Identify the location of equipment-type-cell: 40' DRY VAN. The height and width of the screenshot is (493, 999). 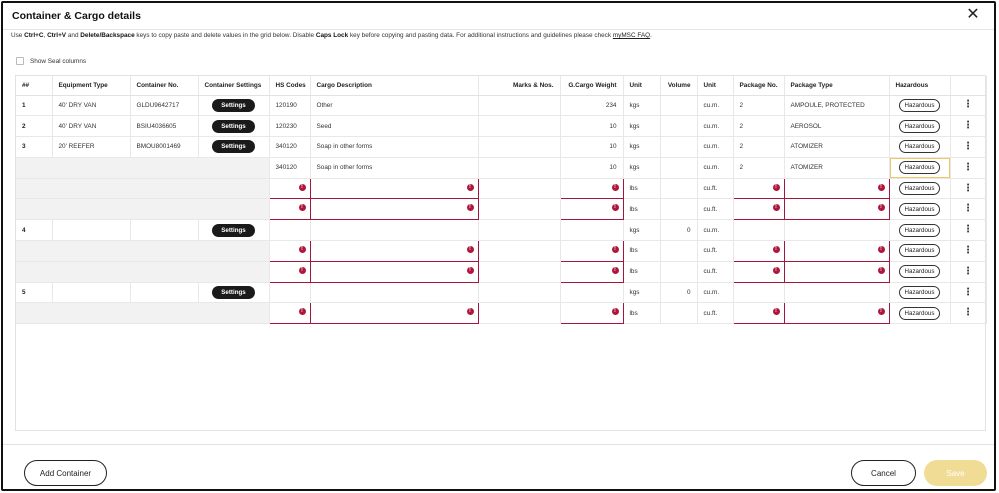
(91, 106).